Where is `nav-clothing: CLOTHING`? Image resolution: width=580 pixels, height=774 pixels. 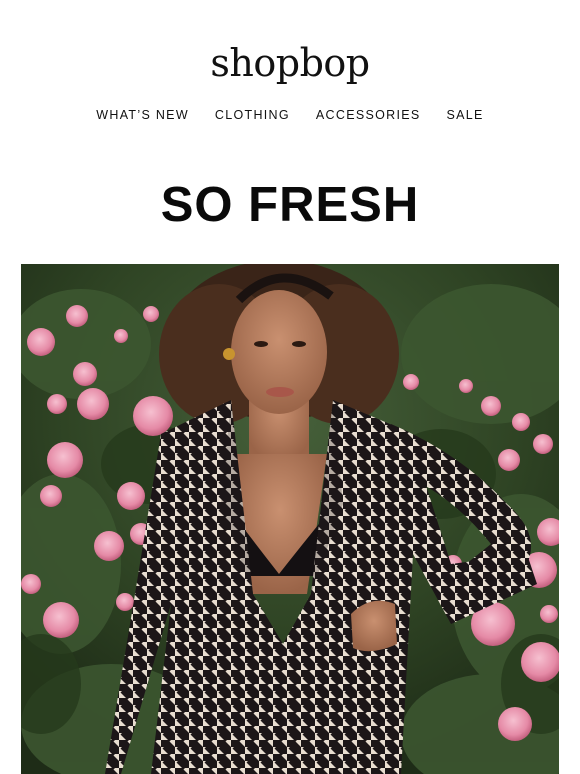 nav-clothing: CLOTHING is located at coordinates (252, 115).